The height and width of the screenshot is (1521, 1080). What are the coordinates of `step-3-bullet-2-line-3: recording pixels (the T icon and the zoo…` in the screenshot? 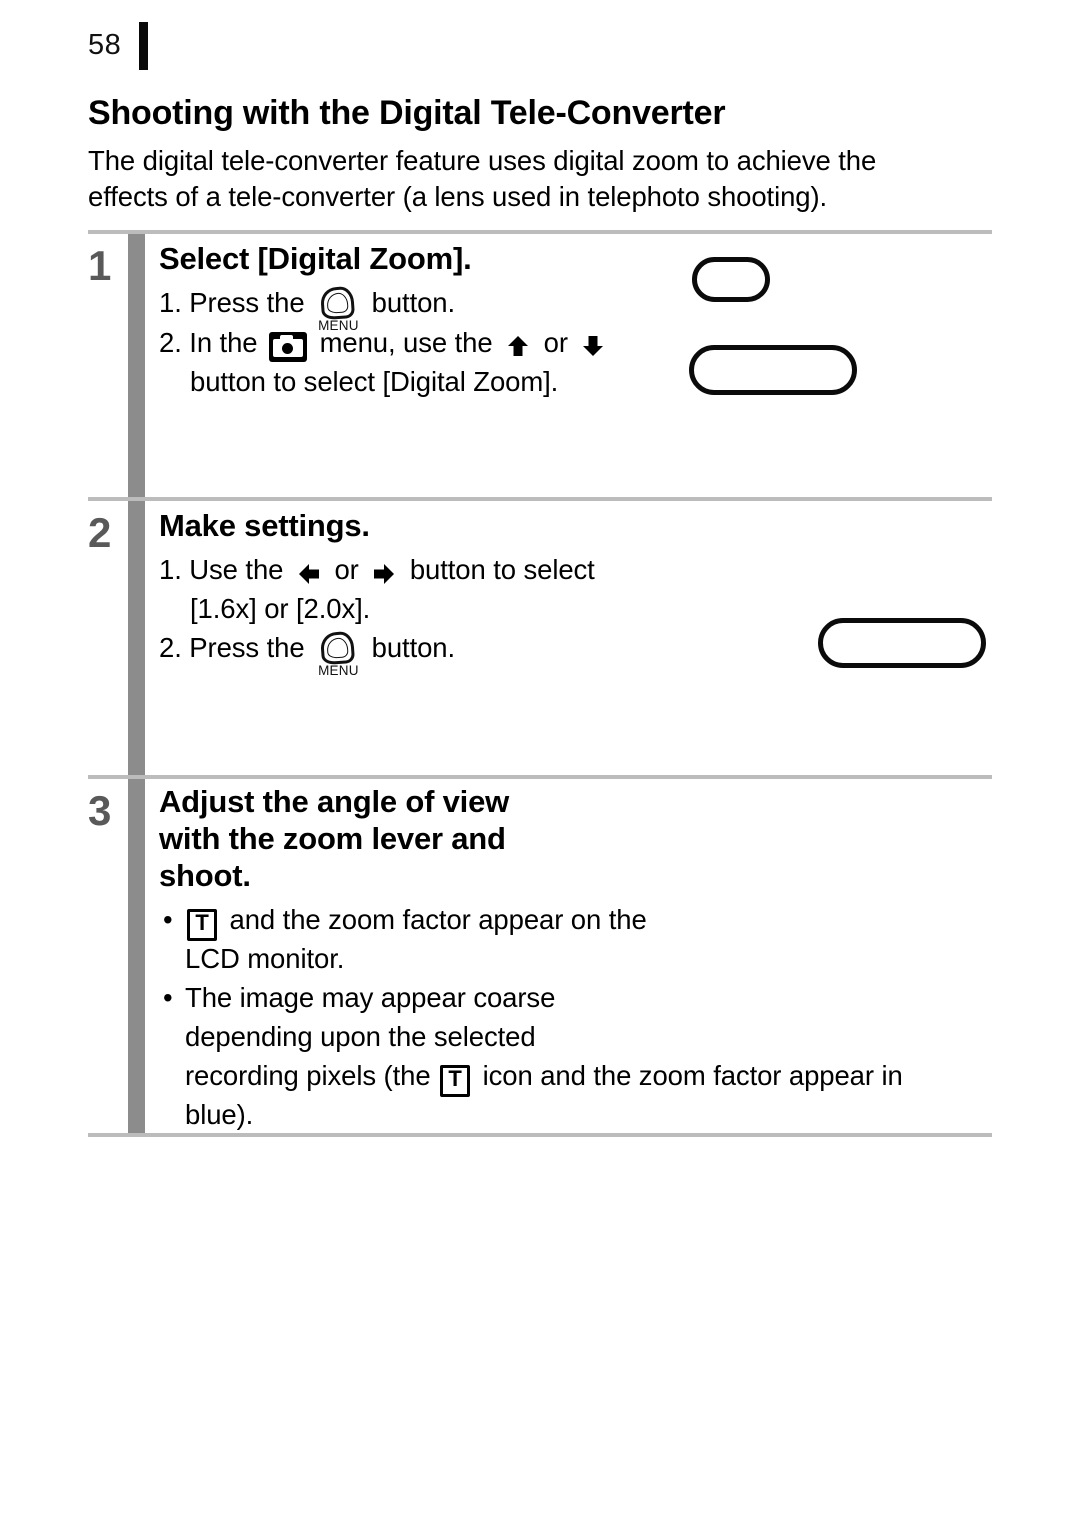 It's located at (531, 1076).